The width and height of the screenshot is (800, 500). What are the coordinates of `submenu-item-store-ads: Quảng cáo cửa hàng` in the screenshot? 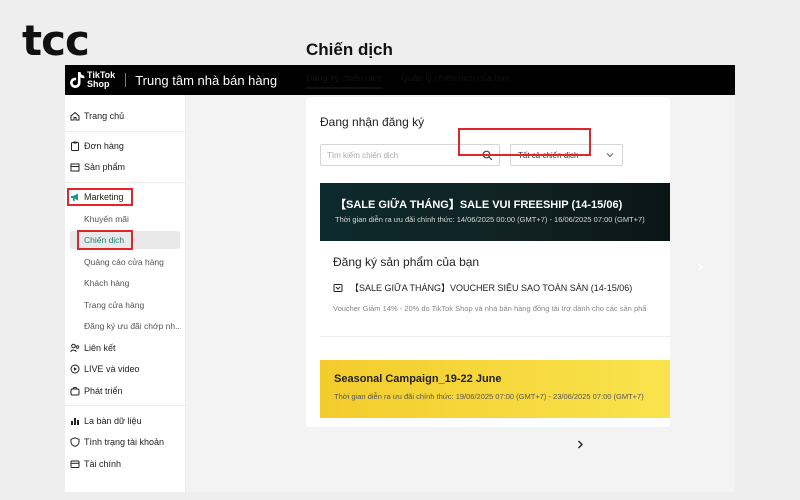 It's located at (123, 262).